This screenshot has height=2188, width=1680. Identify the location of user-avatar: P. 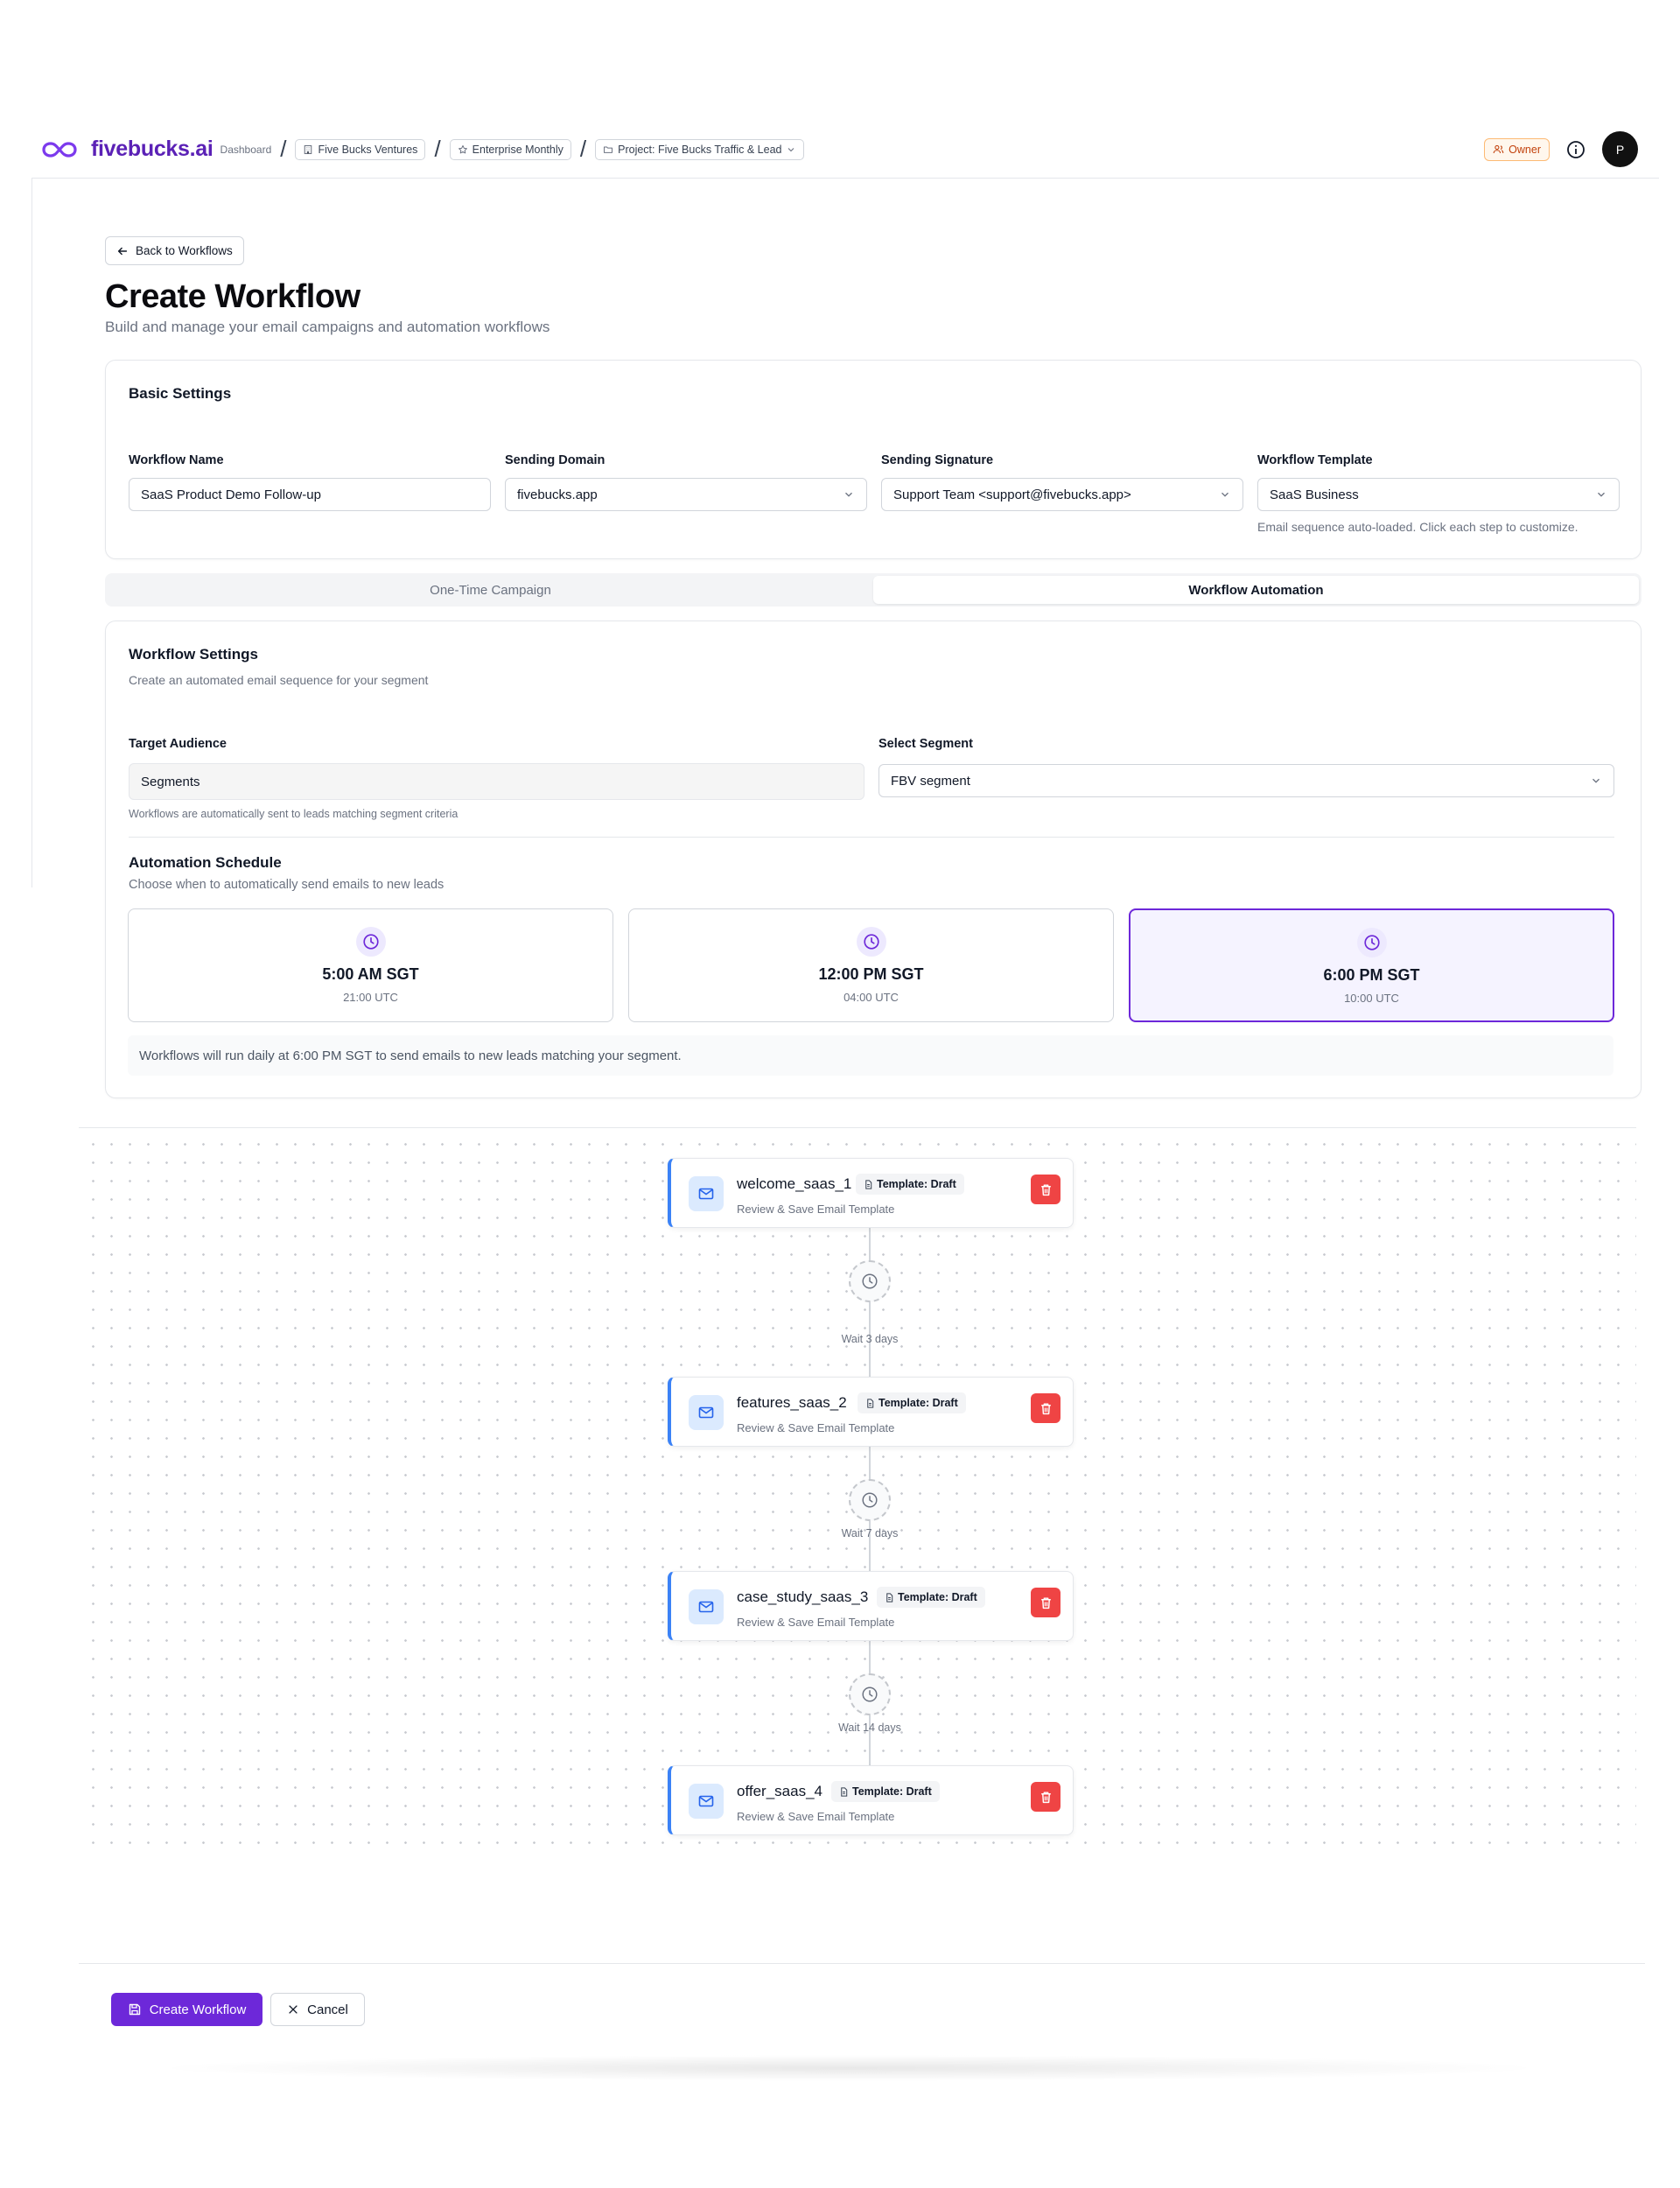
(1620, 149).